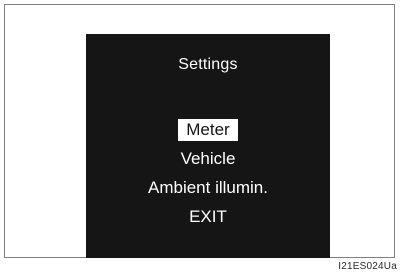 This screenshot has width=403, height=277. I want to click on menu-item-ambient-illumination: Ambient illumin., so click(208, 188).